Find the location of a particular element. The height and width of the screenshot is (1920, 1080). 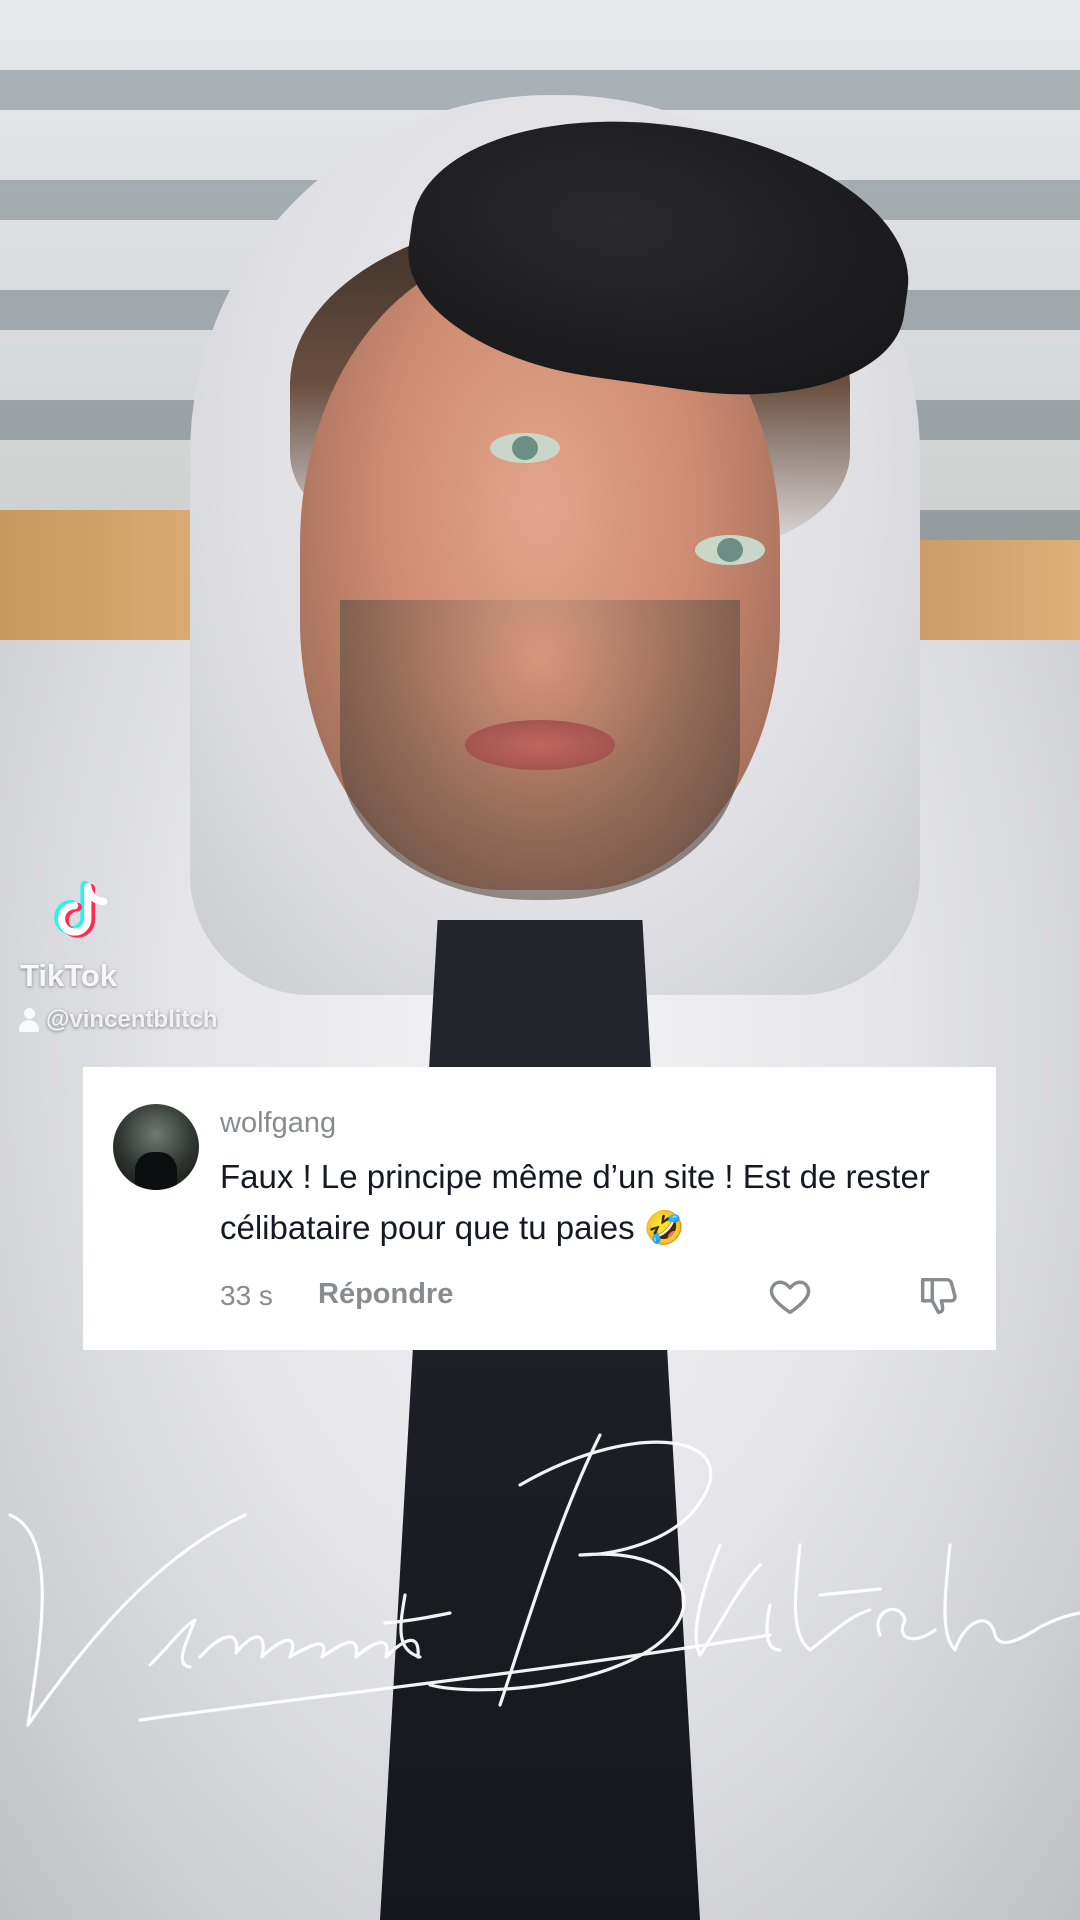

comment-username: wolfgang is located at coordinates (278, 1123).